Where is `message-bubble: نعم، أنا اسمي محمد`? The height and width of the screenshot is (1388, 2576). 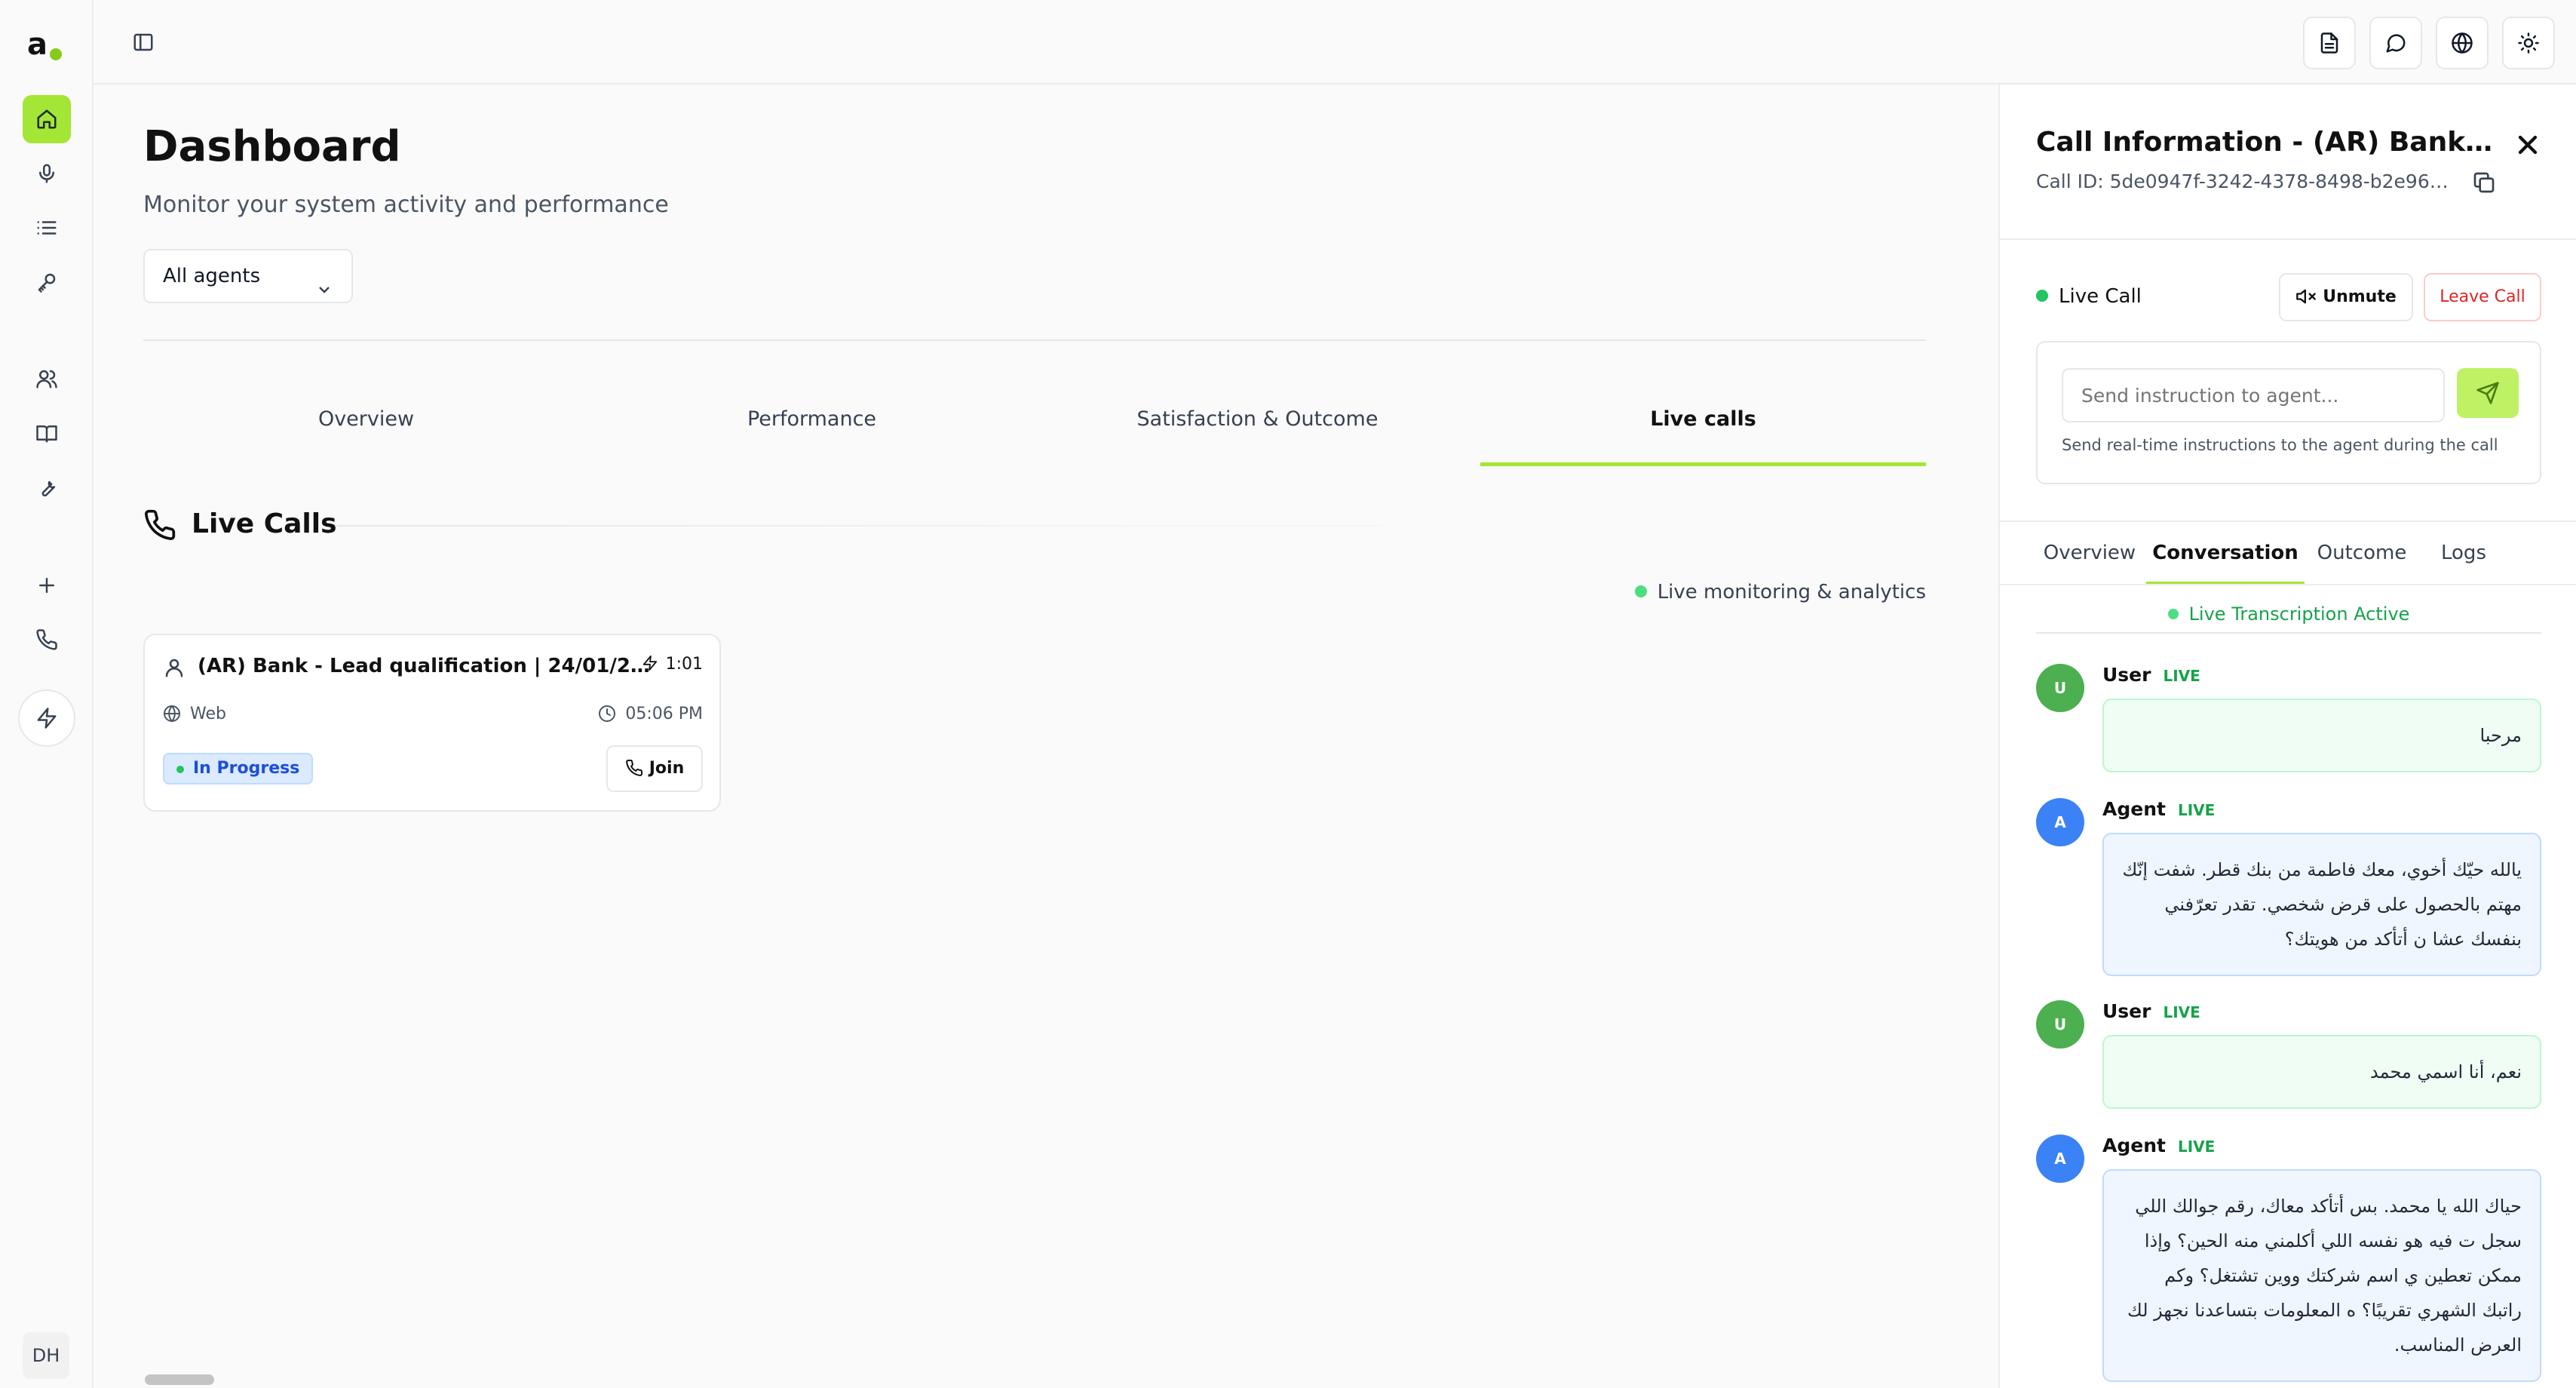
message-bubble: نعم، أنا اسمي محمد is located at coordinates (2321, 1072).